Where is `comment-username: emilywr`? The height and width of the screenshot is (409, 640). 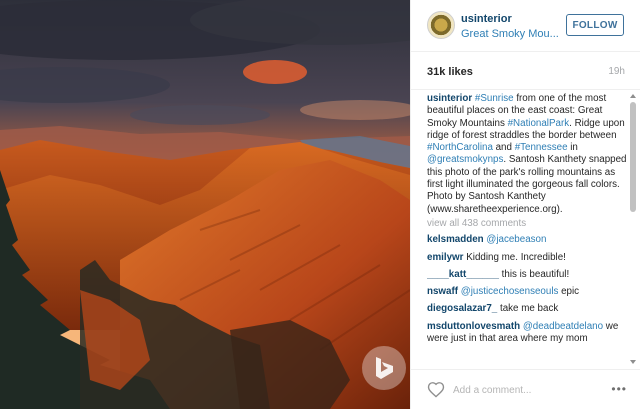 comment-username: emilywr is located at coordinates (445, 257).